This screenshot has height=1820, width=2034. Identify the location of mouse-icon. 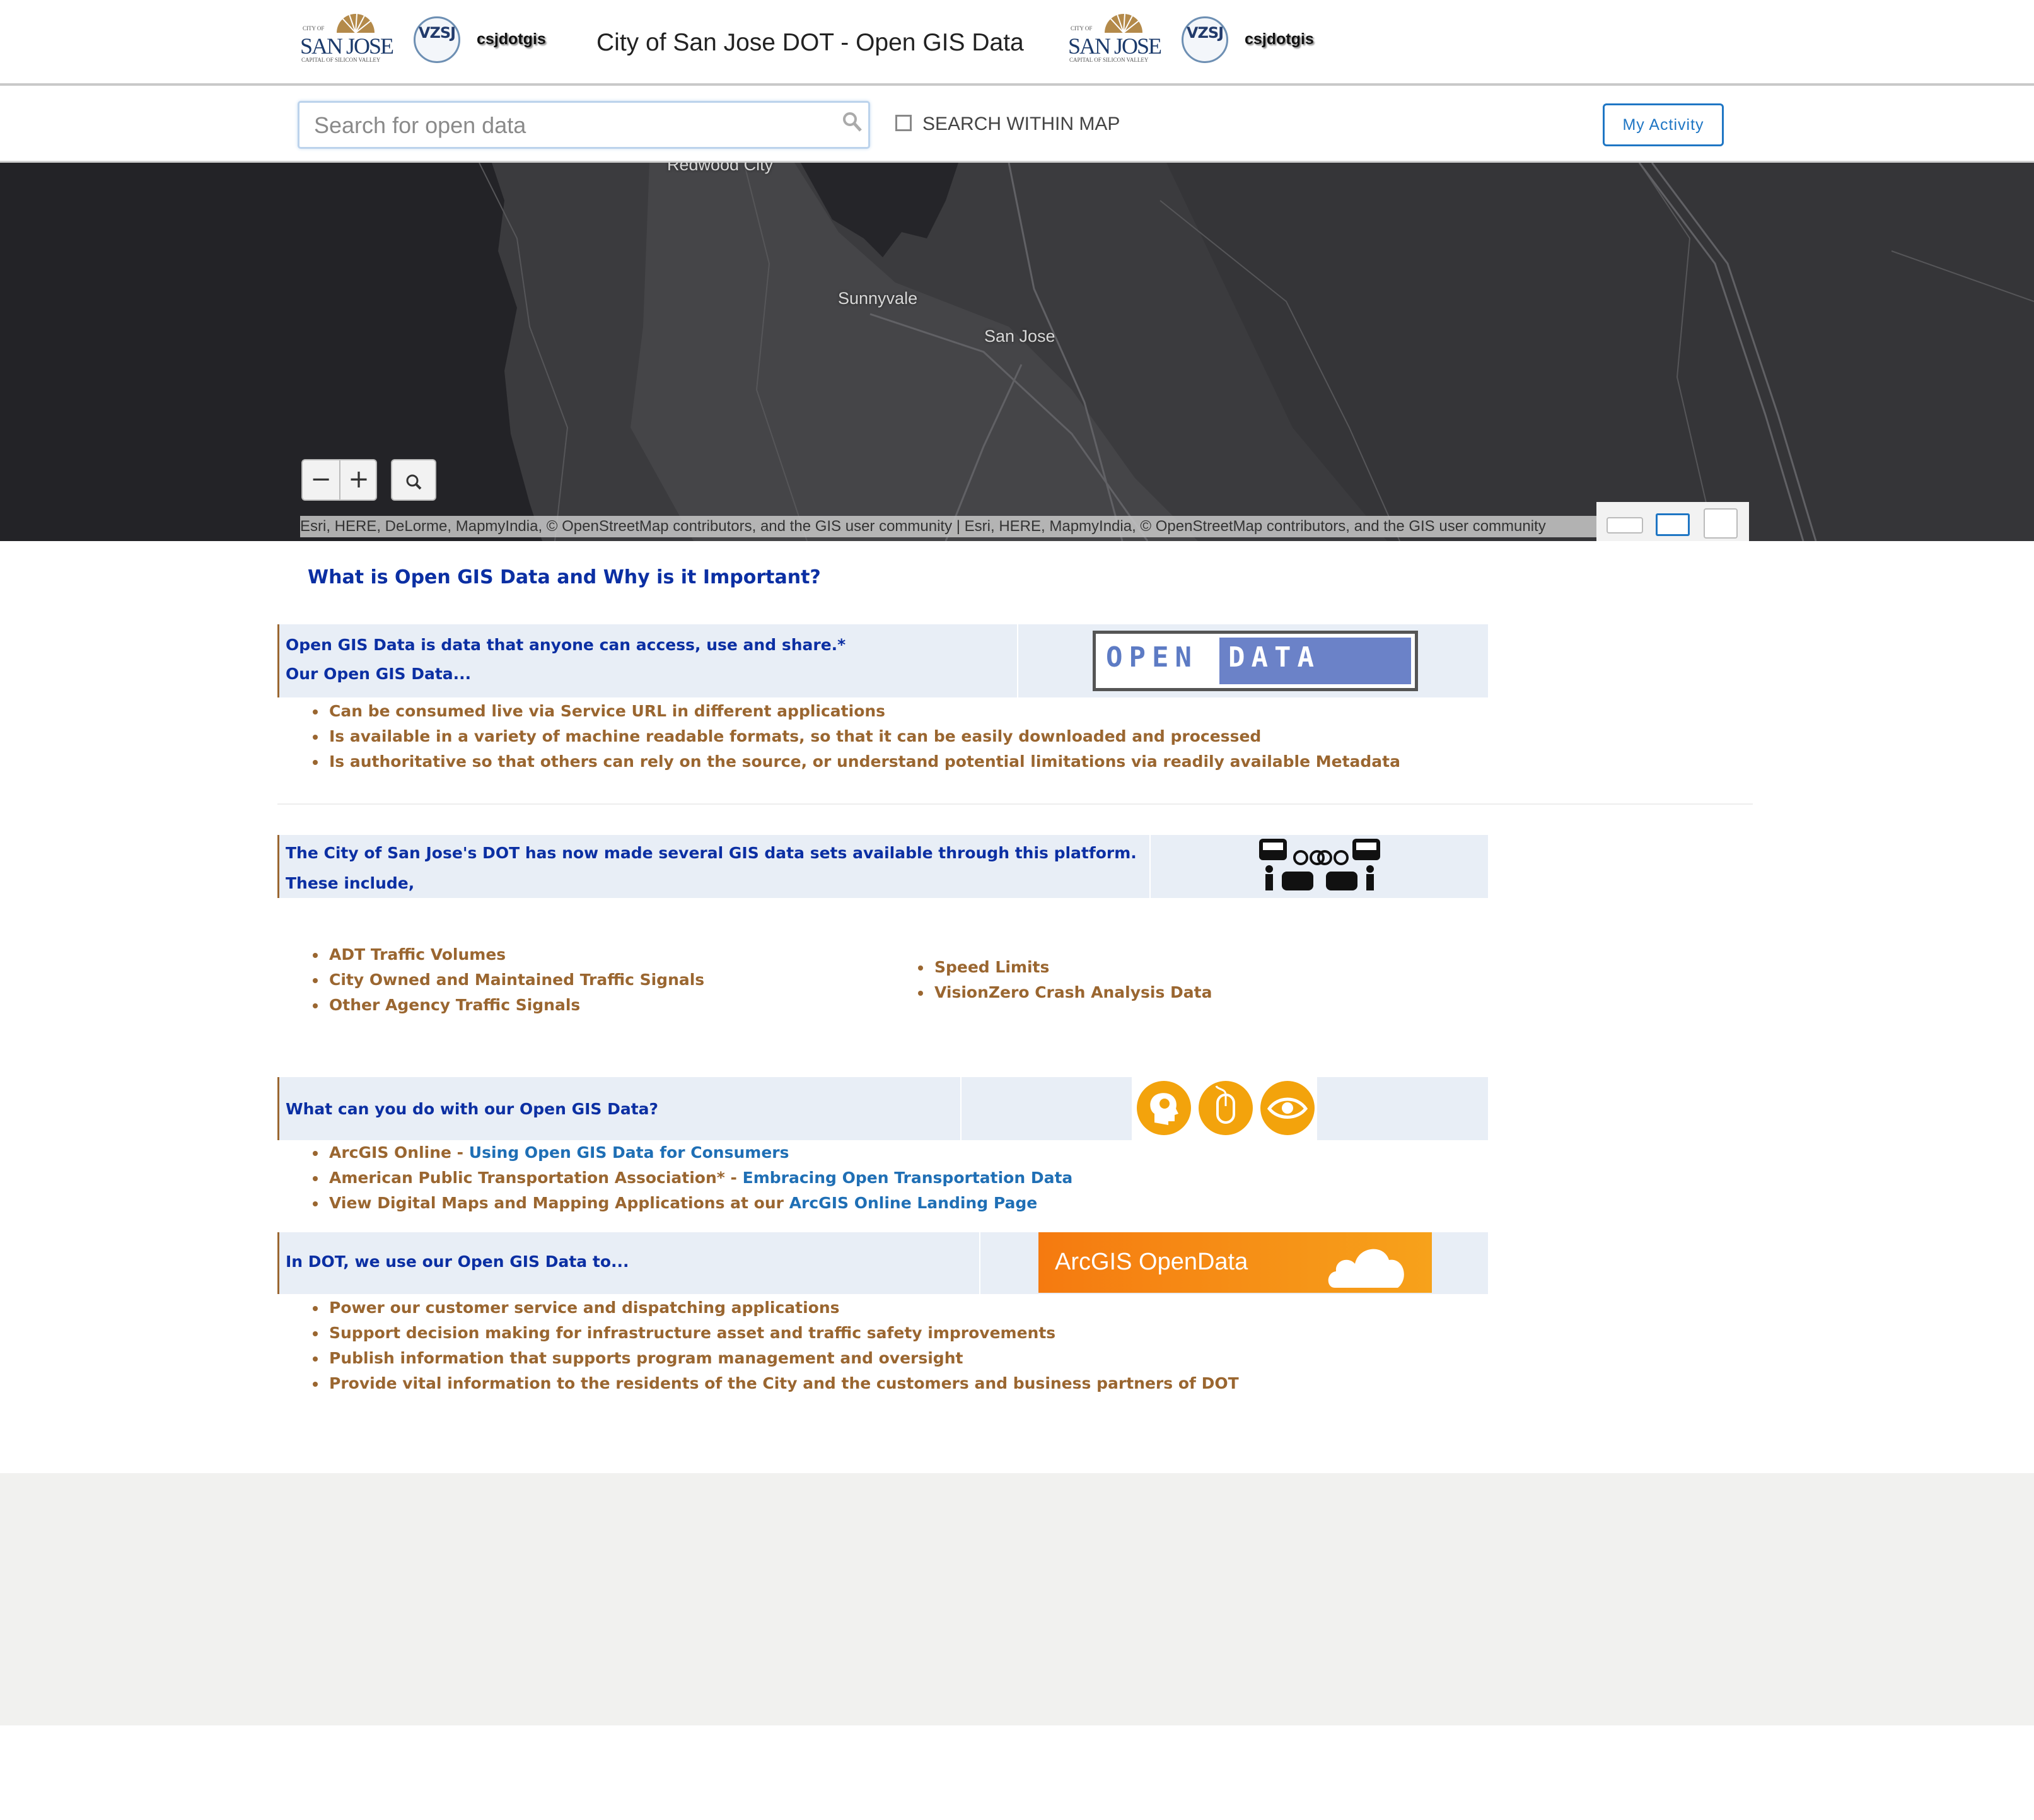
(1226, 1108).